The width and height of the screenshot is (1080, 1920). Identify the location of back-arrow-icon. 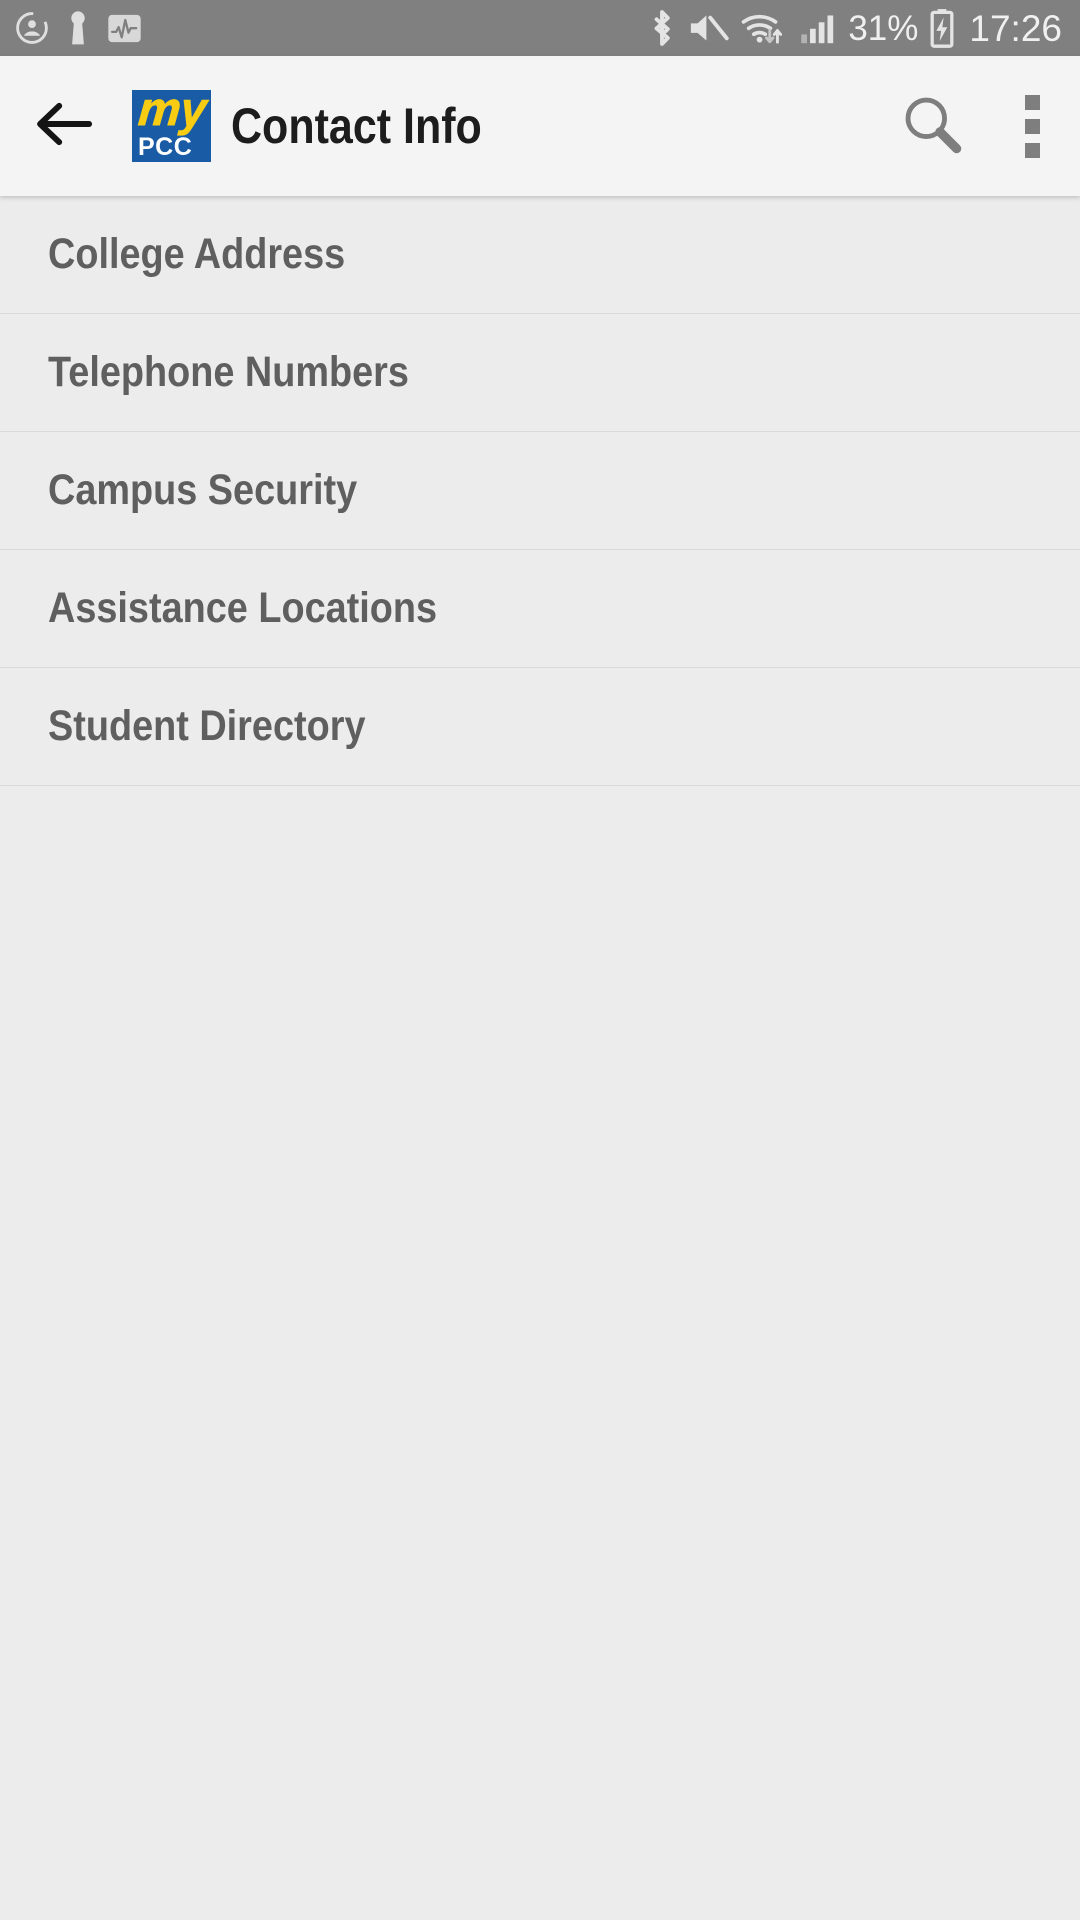
(64, 126).